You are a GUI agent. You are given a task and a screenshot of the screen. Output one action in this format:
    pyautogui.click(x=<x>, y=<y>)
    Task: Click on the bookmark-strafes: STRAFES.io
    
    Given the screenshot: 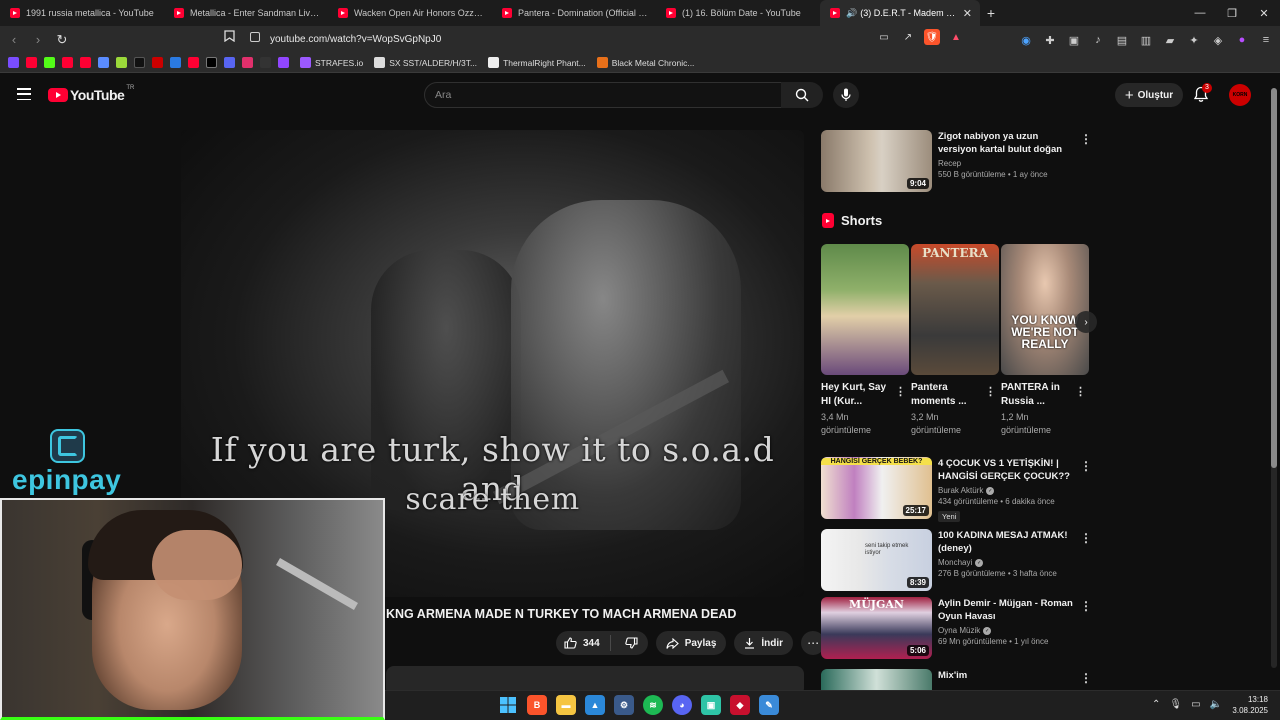 What is the action you would take?
    pyautogui.click(x=331, y=62)
    